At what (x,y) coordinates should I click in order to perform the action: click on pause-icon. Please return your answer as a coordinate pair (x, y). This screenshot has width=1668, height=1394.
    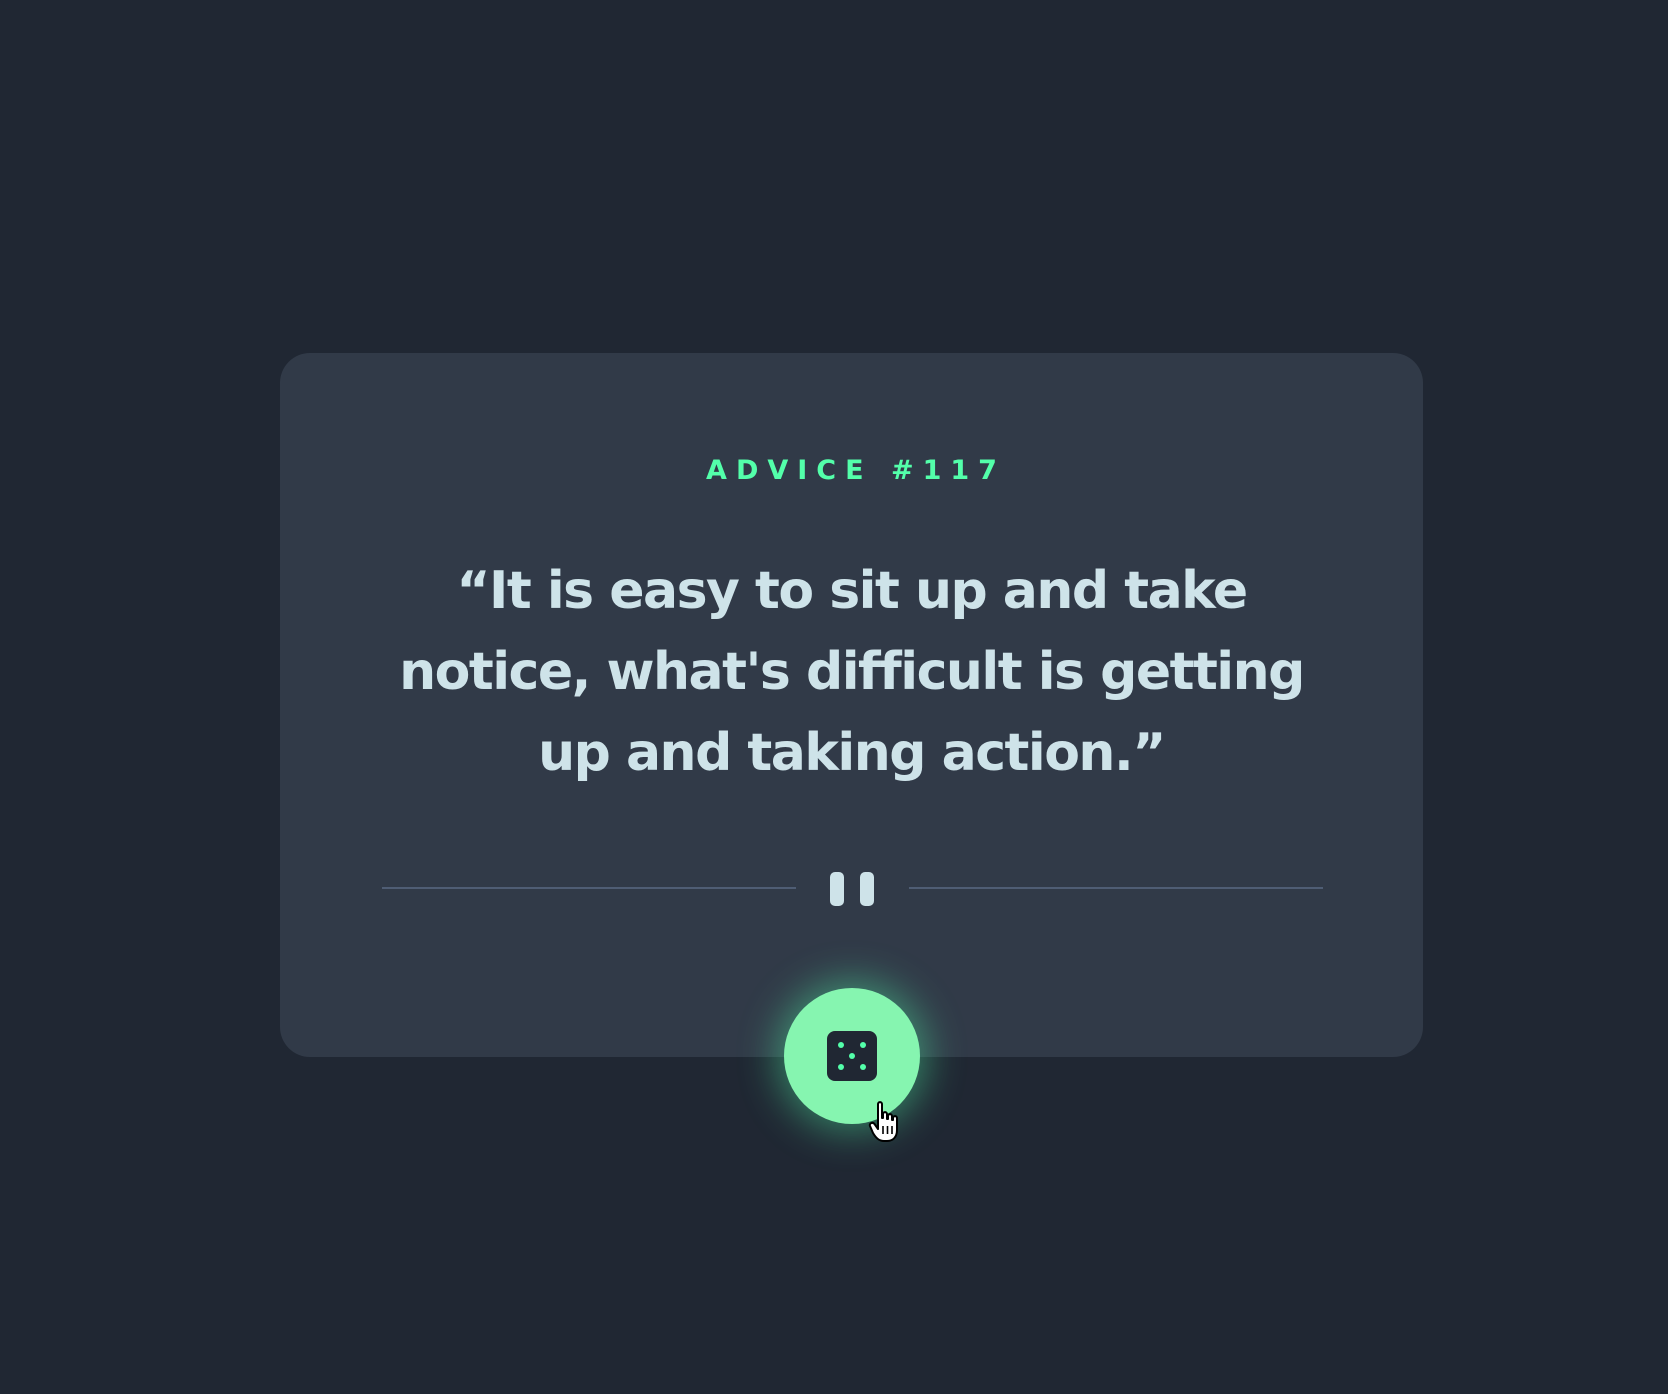
    Looking at the image, I should click on (852, 889).